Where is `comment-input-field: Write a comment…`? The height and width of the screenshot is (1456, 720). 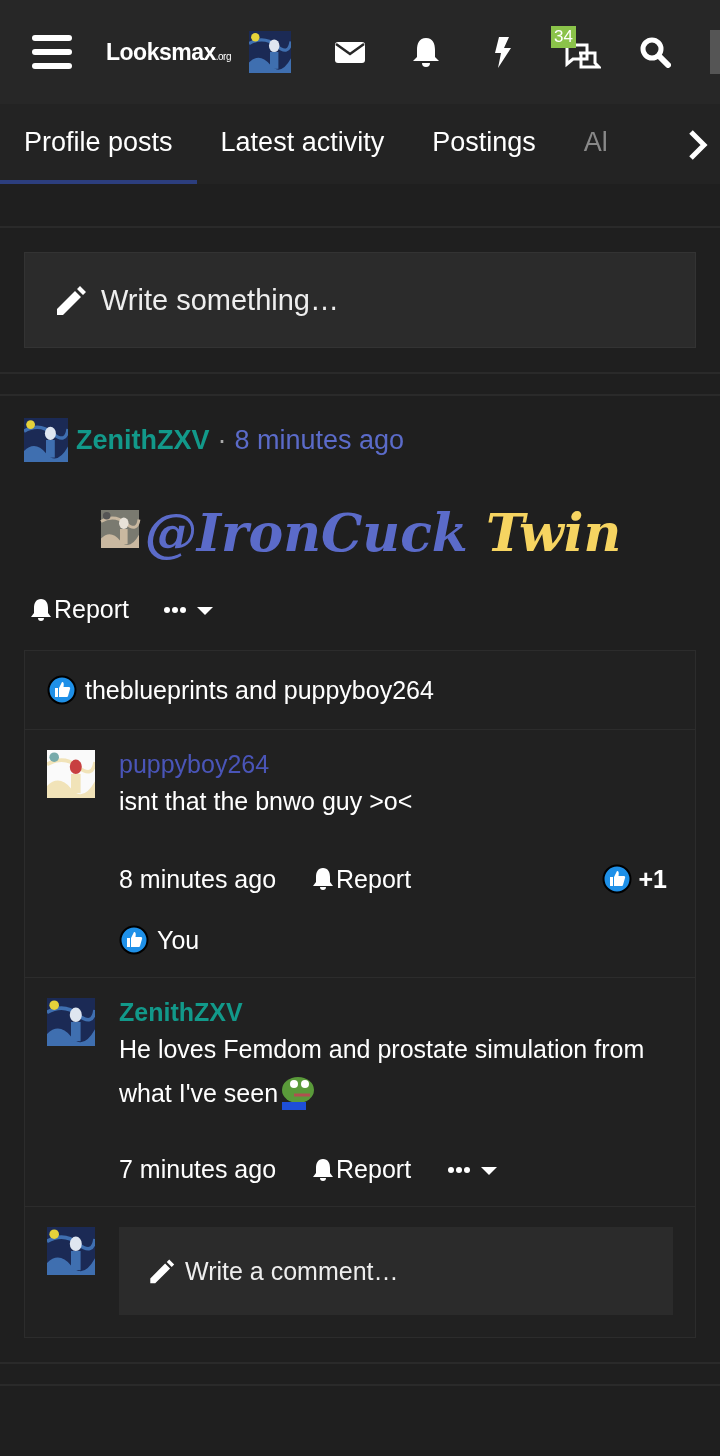
comment-input-field: Write a comment… is located at coordinates (396, 1271).